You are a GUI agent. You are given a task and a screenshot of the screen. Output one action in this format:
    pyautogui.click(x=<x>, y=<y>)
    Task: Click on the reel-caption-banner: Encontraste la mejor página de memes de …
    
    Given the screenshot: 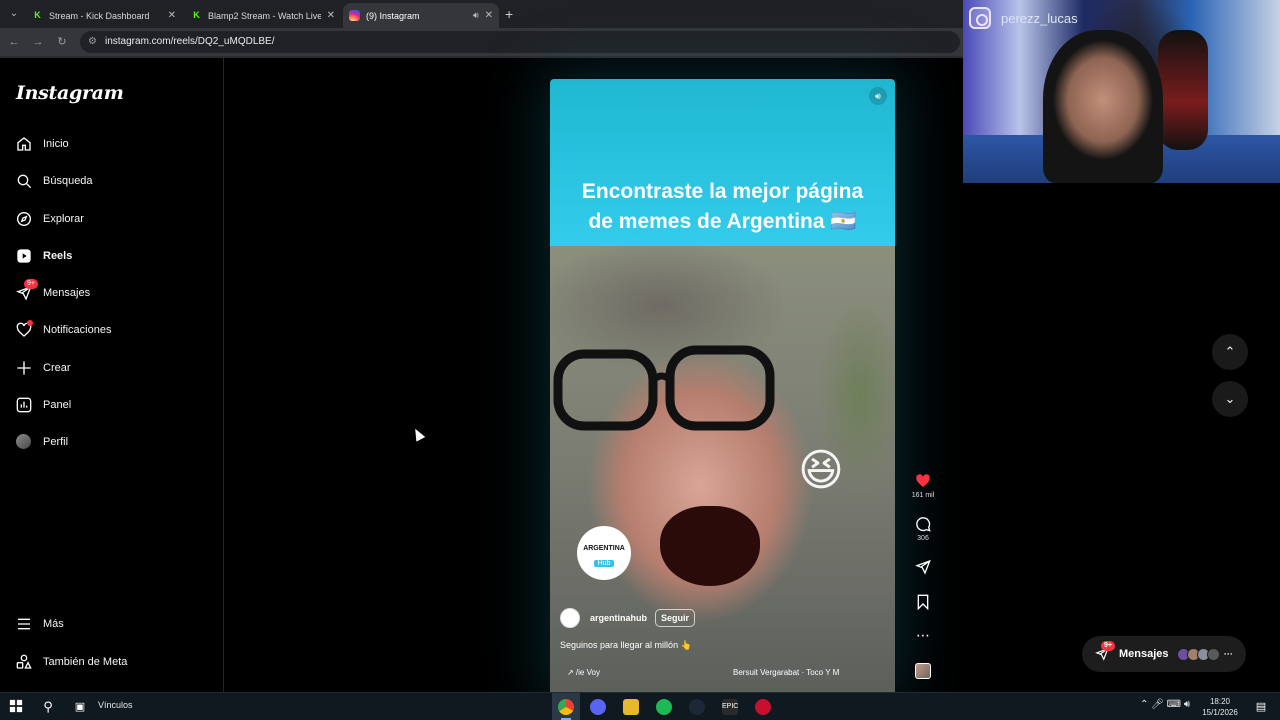 What is the action you would take?
    pyautogui.click(x=722, y=162)
    